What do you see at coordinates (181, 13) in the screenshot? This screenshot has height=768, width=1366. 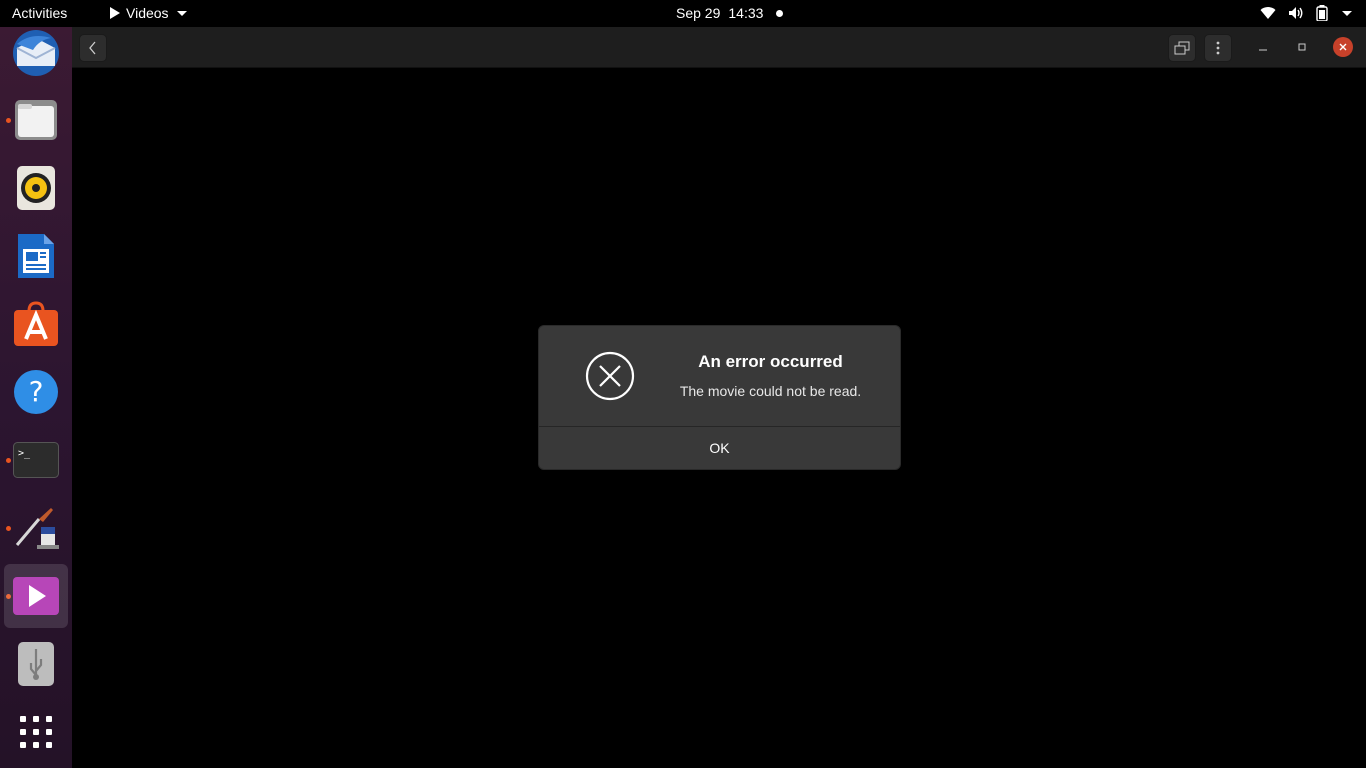 I see `chevron-down-icon` at bounding box center [181, 13].